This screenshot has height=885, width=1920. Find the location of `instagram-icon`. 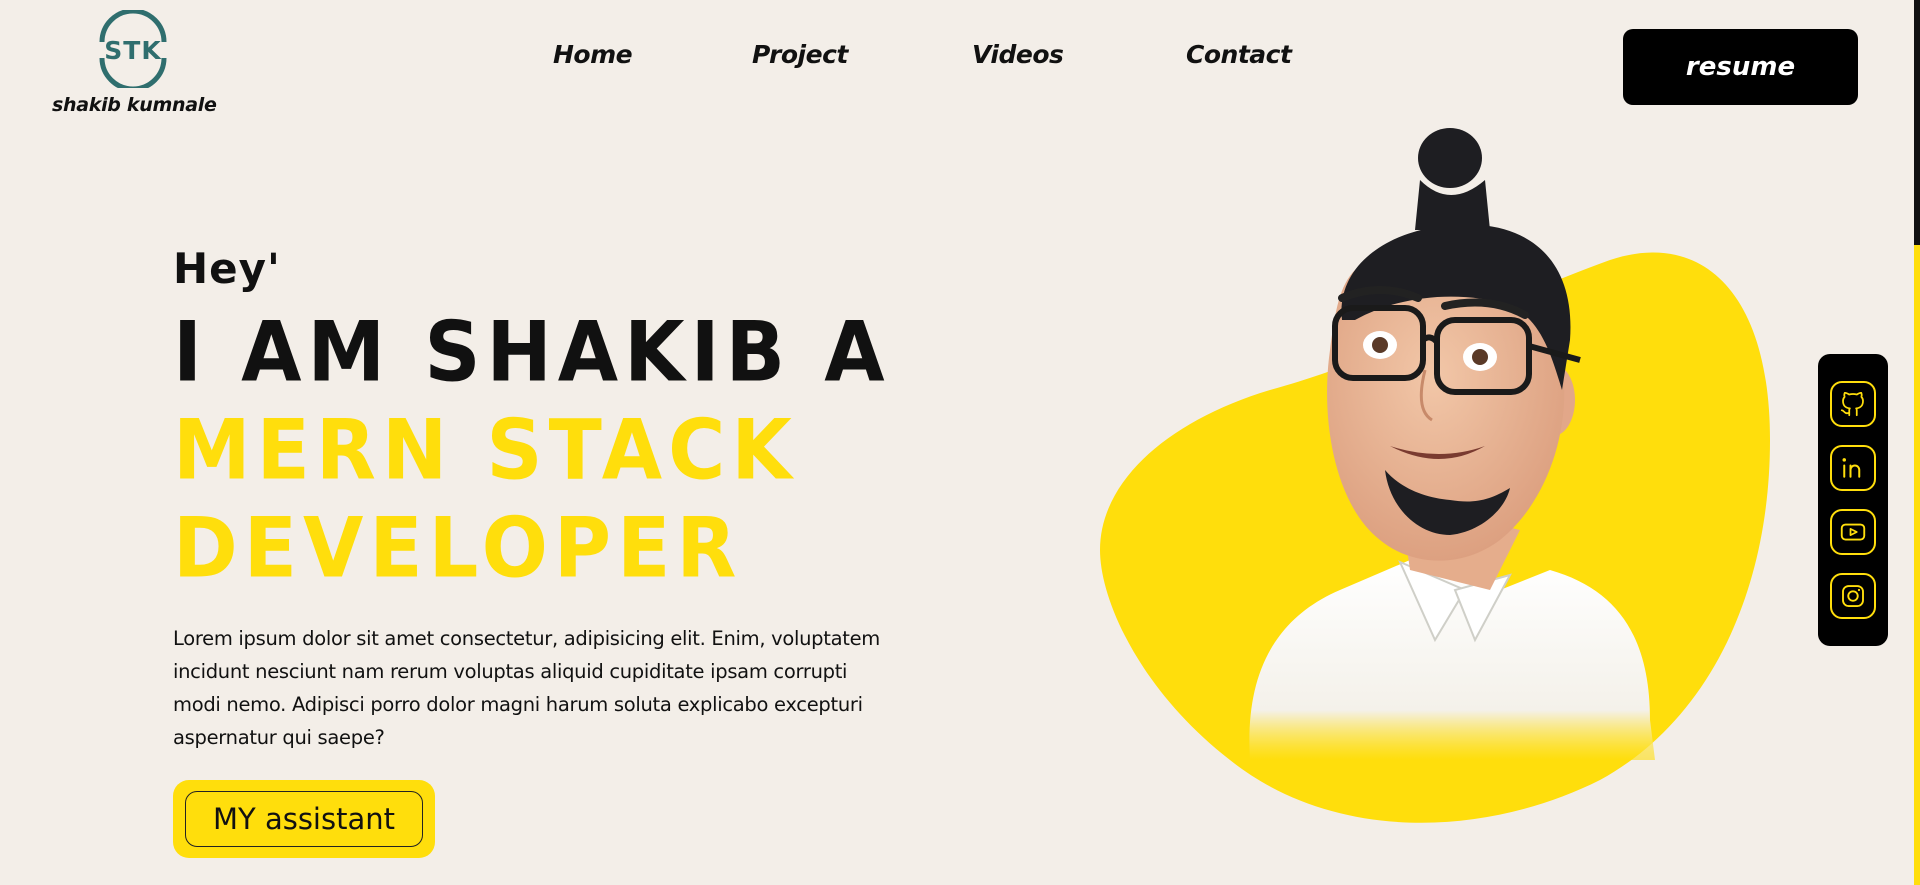

instagram-icon is located at coordinates (1853, 596).